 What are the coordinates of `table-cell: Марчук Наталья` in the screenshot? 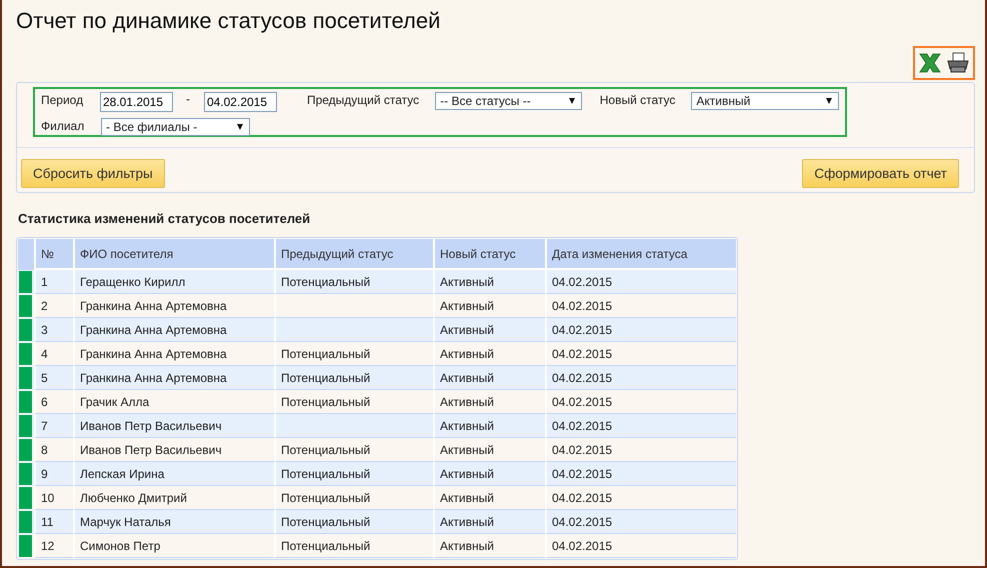 It's located at (173, 522).